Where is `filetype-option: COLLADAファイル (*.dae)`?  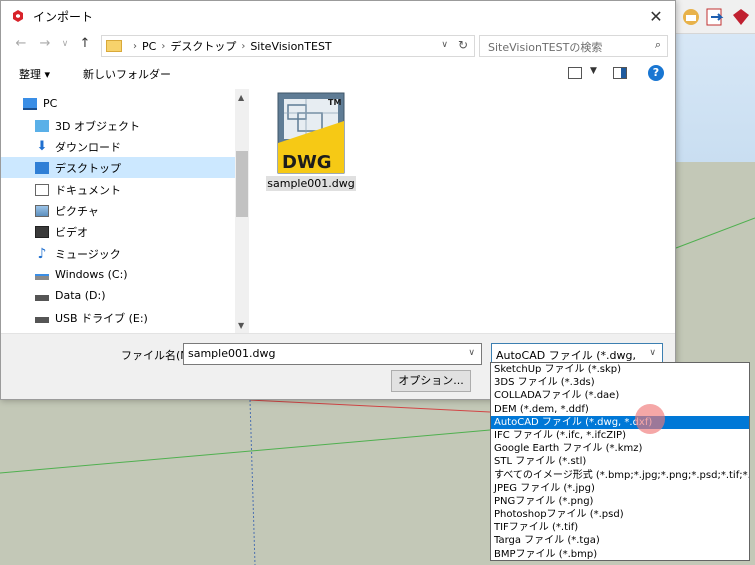 filetype-option: COLLADAファイル (*.dae) is located at coordinates (620, 395).